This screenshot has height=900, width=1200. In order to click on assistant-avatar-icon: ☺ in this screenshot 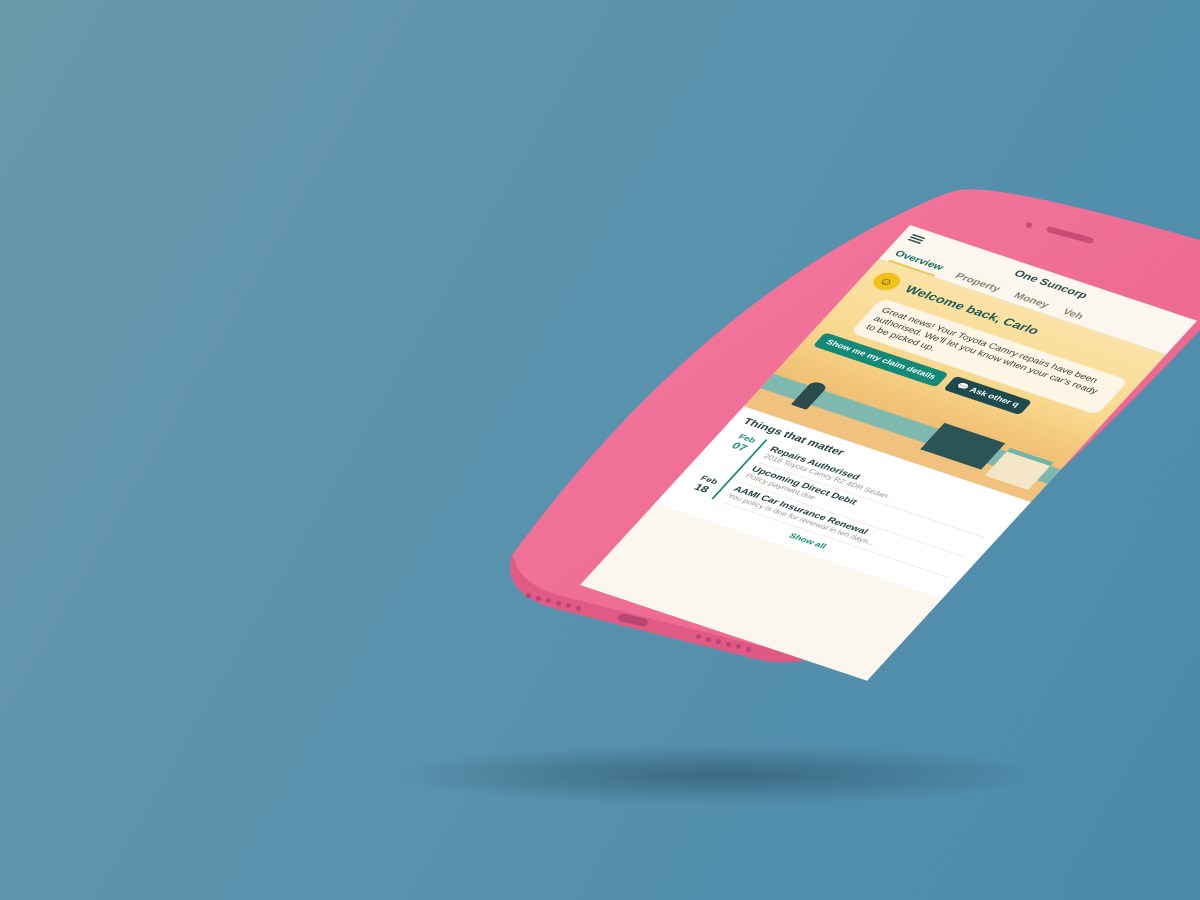, I will do `click(887, 281)`.